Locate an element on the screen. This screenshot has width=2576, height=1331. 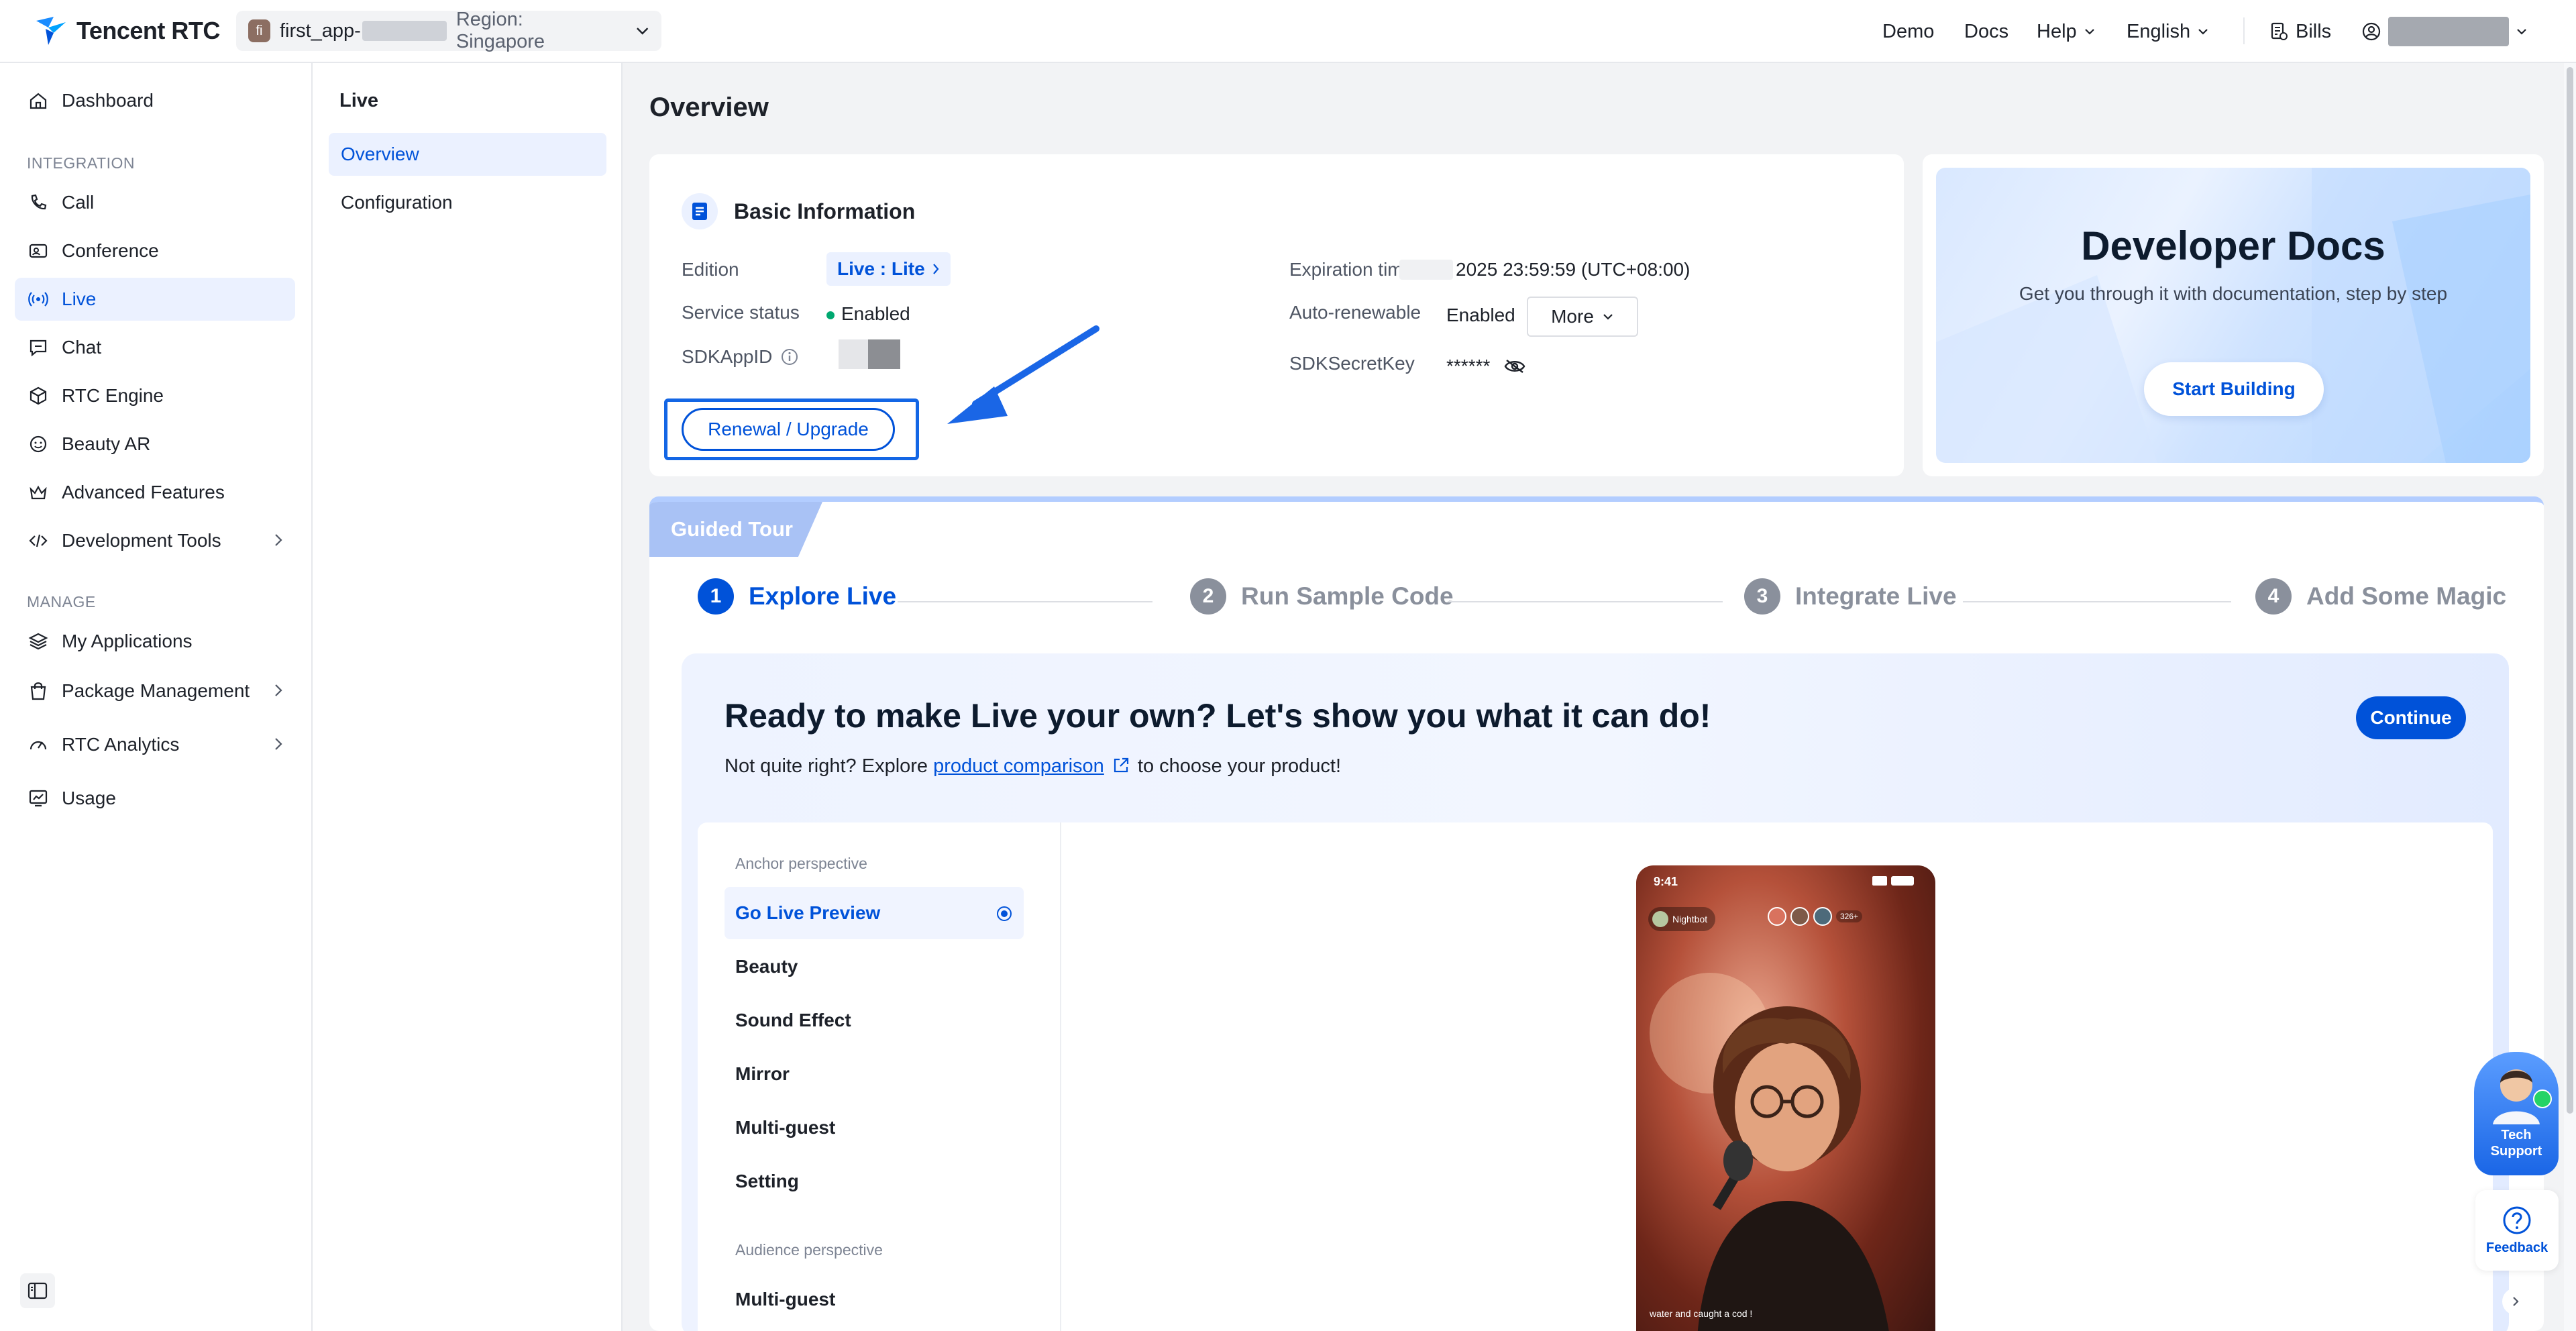
feedback-label: Feedback is located at coordinates (2516, 1247).